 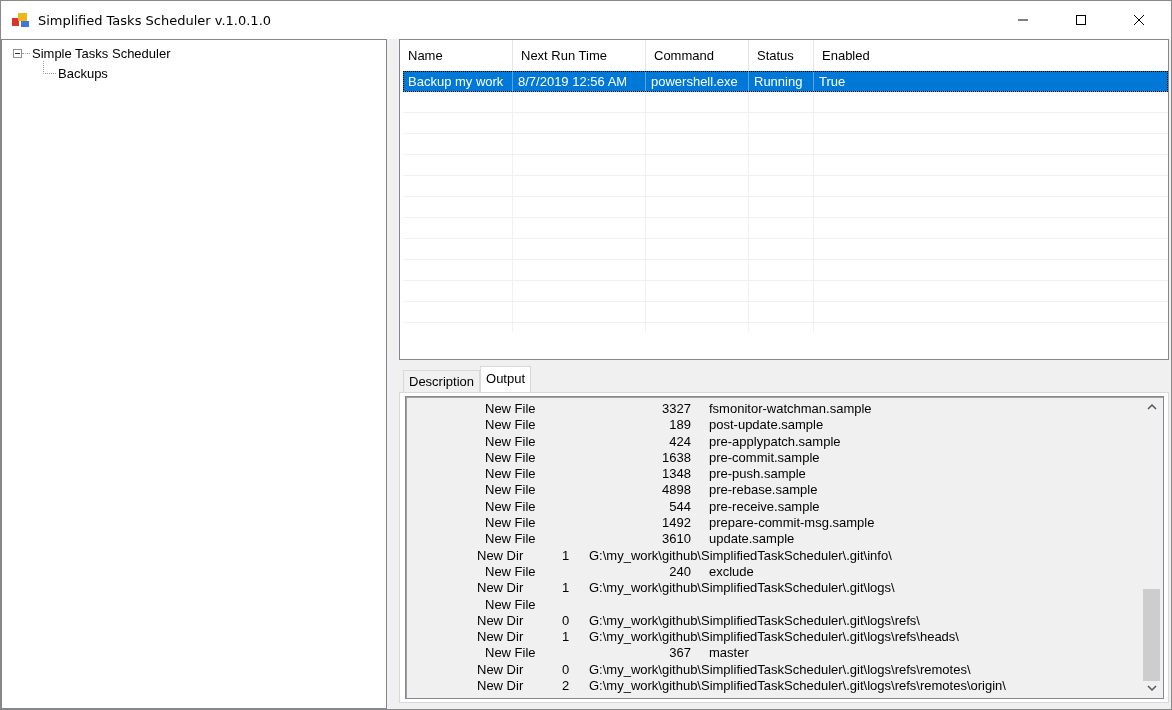 What do you see at coordinates (566, 686) in the screenshot?
I see `file-count: 2` at bounding box center [566, 686].